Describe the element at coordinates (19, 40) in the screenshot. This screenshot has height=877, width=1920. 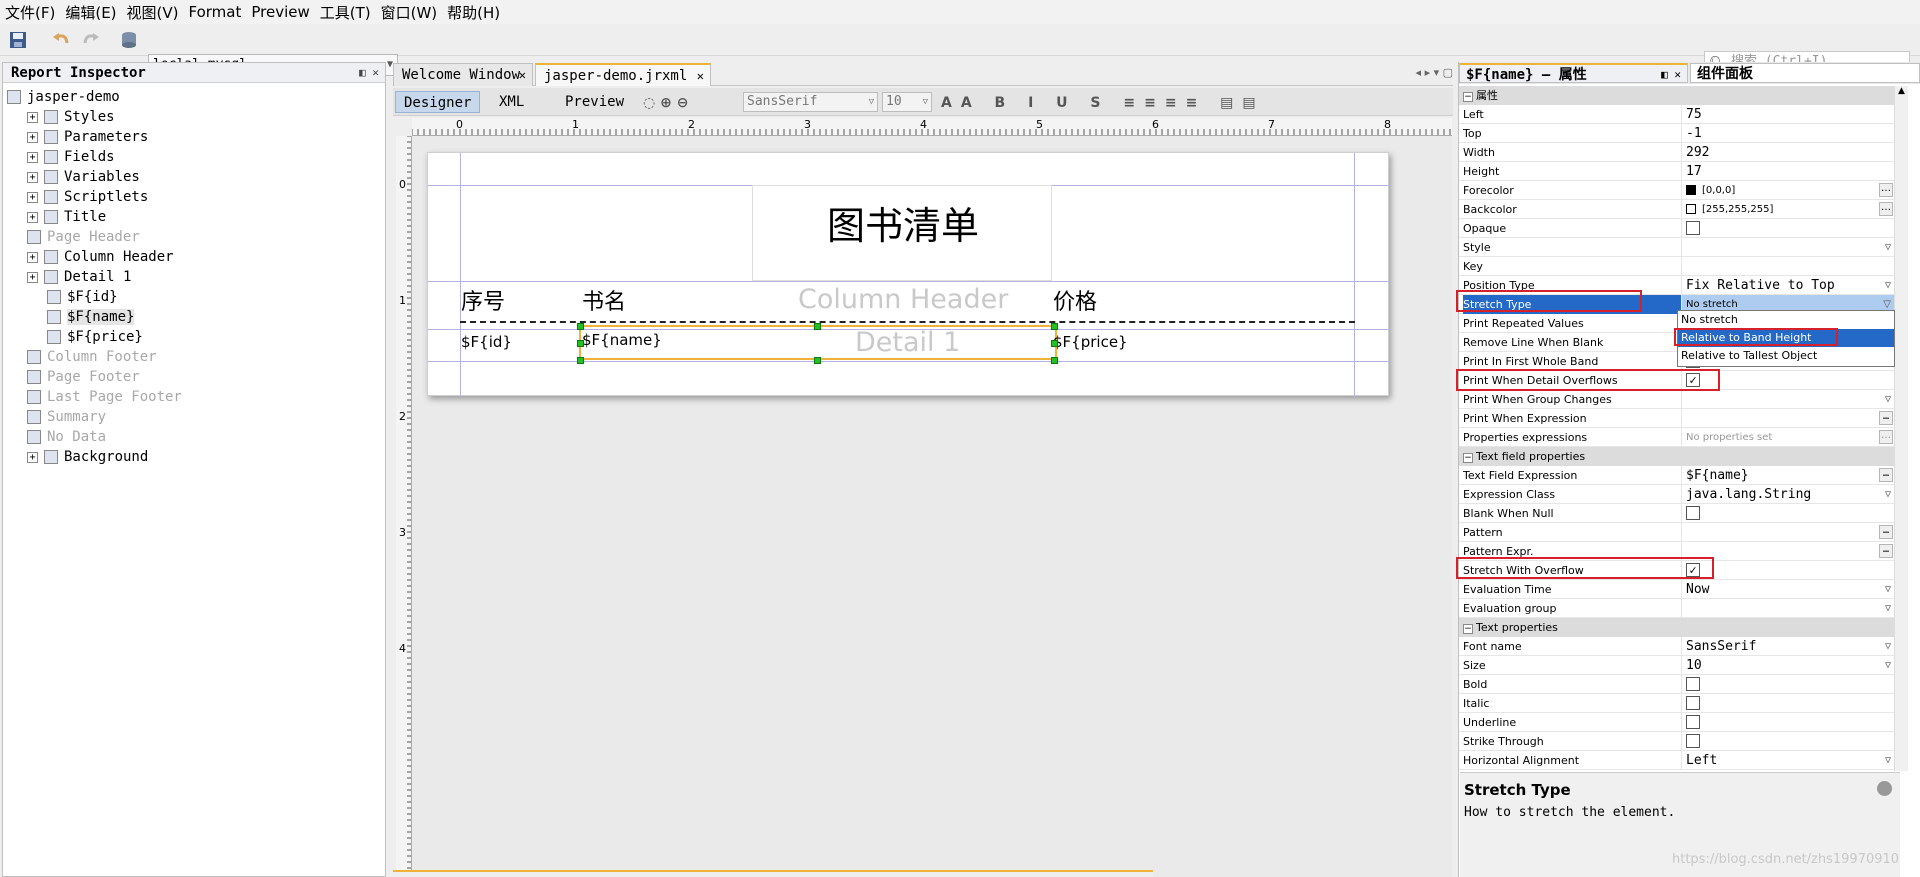
I see `save-all-icon` at that location.